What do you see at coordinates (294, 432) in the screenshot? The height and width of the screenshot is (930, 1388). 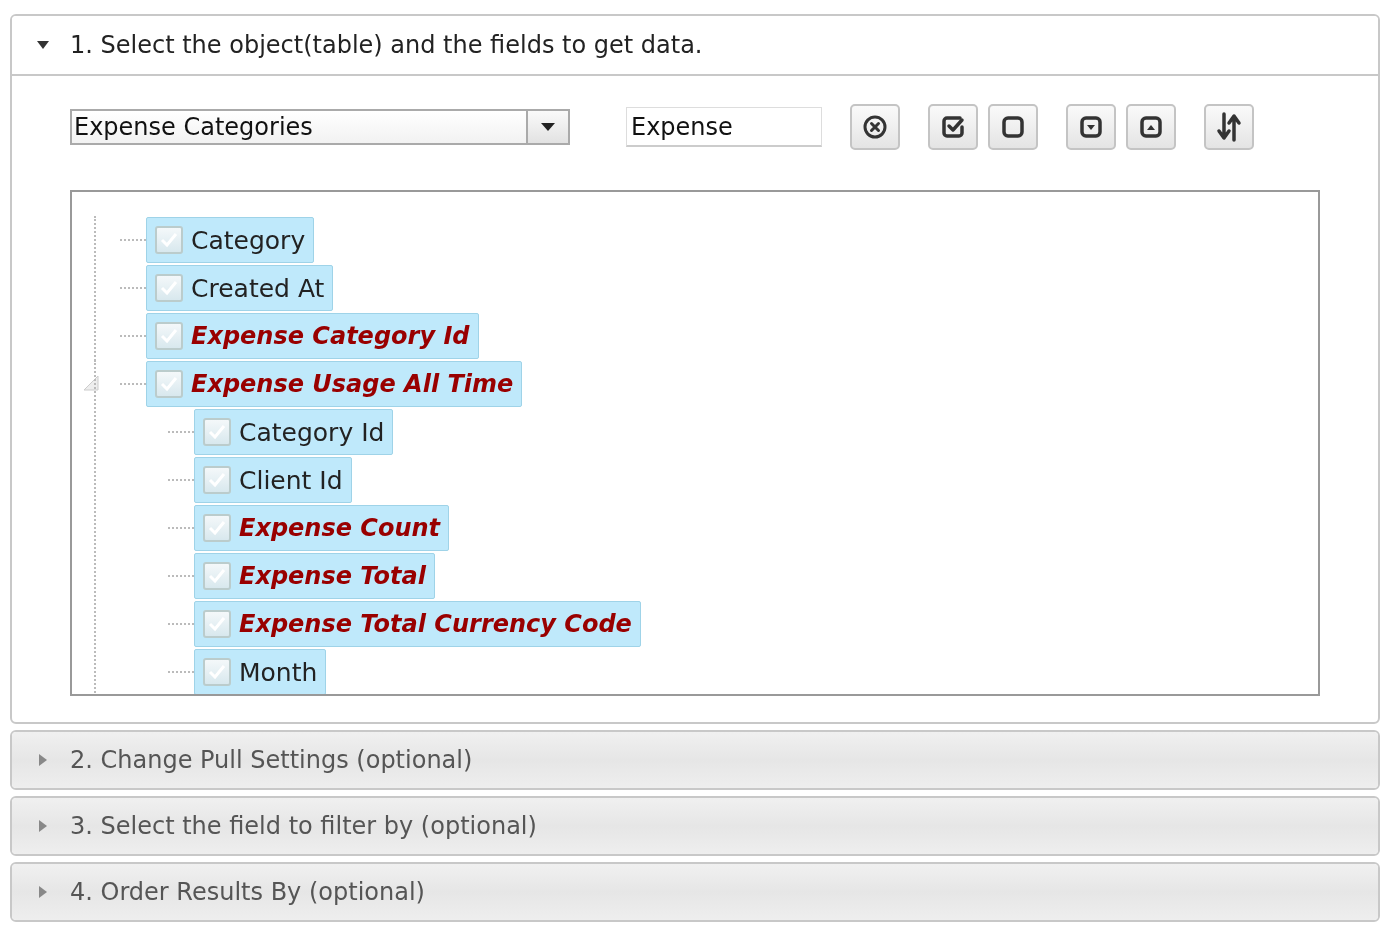 I see `tree-node: Category Id` at bounding box center [294, 432].